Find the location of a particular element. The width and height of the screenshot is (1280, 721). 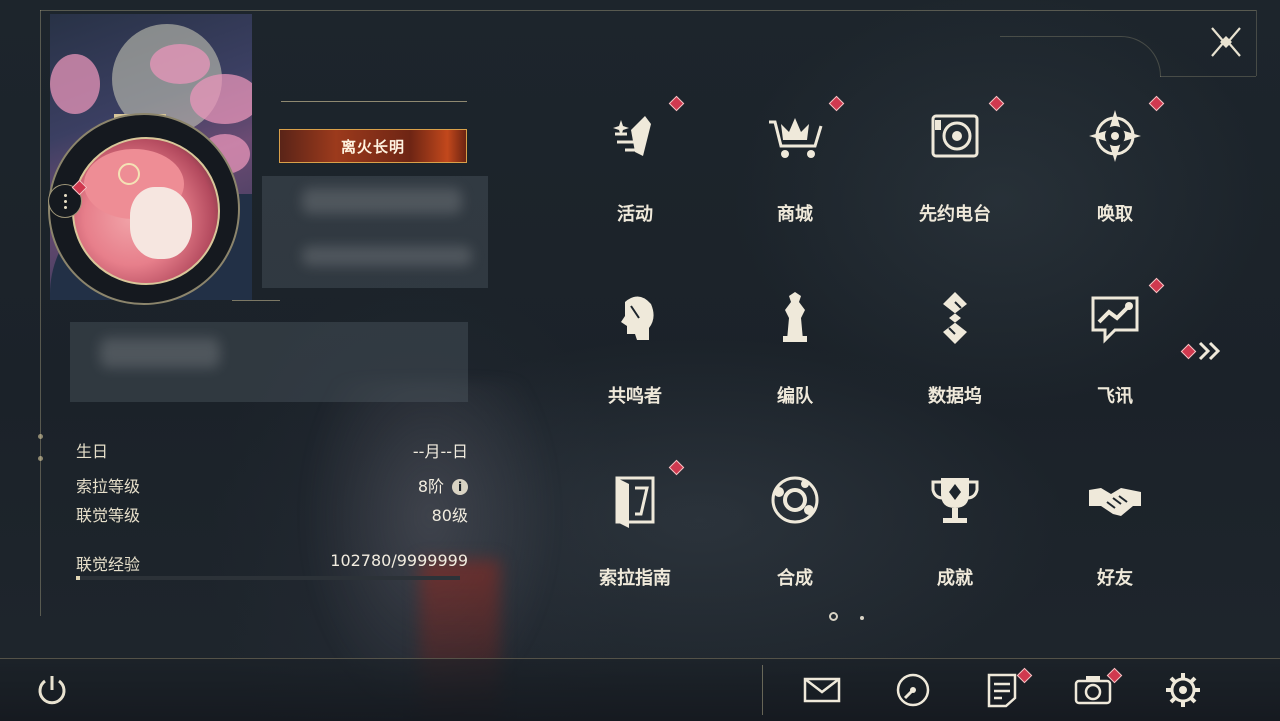

signature-redacted is located at coordinates (269, 362).